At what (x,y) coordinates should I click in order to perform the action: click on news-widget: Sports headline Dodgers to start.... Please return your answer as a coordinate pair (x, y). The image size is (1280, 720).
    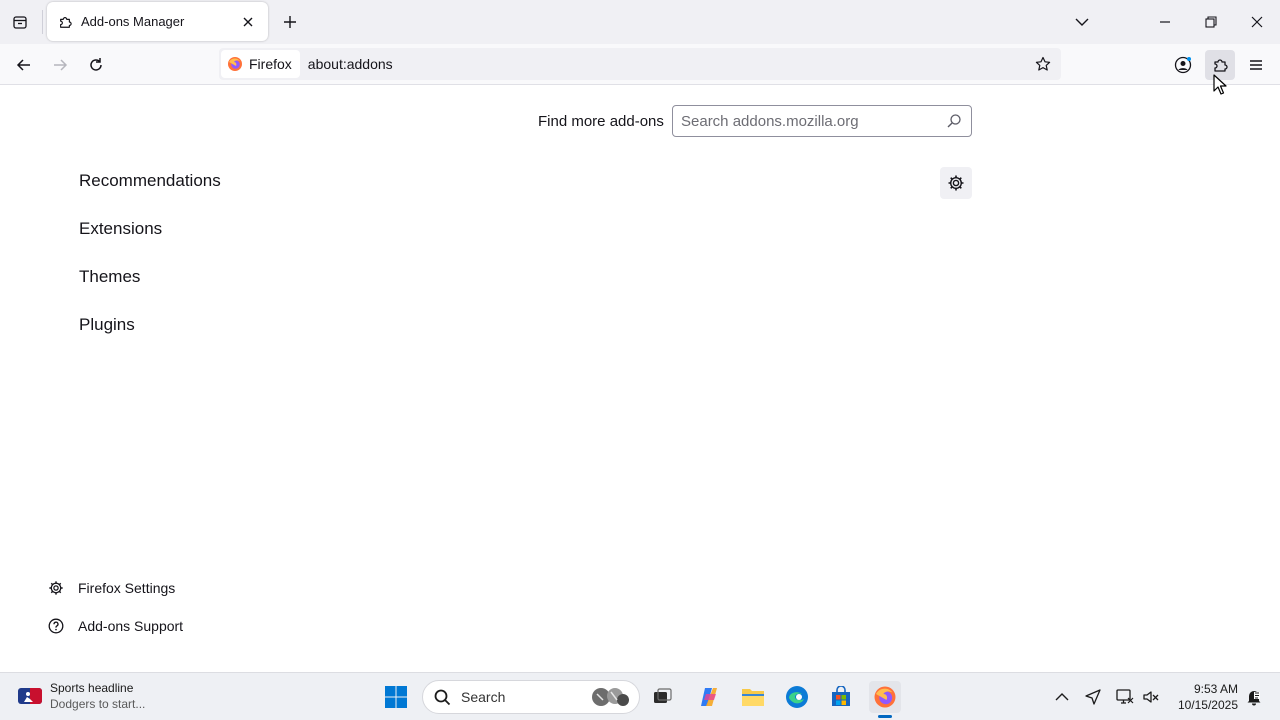
    Looking at the image, I should click on (81, 696).